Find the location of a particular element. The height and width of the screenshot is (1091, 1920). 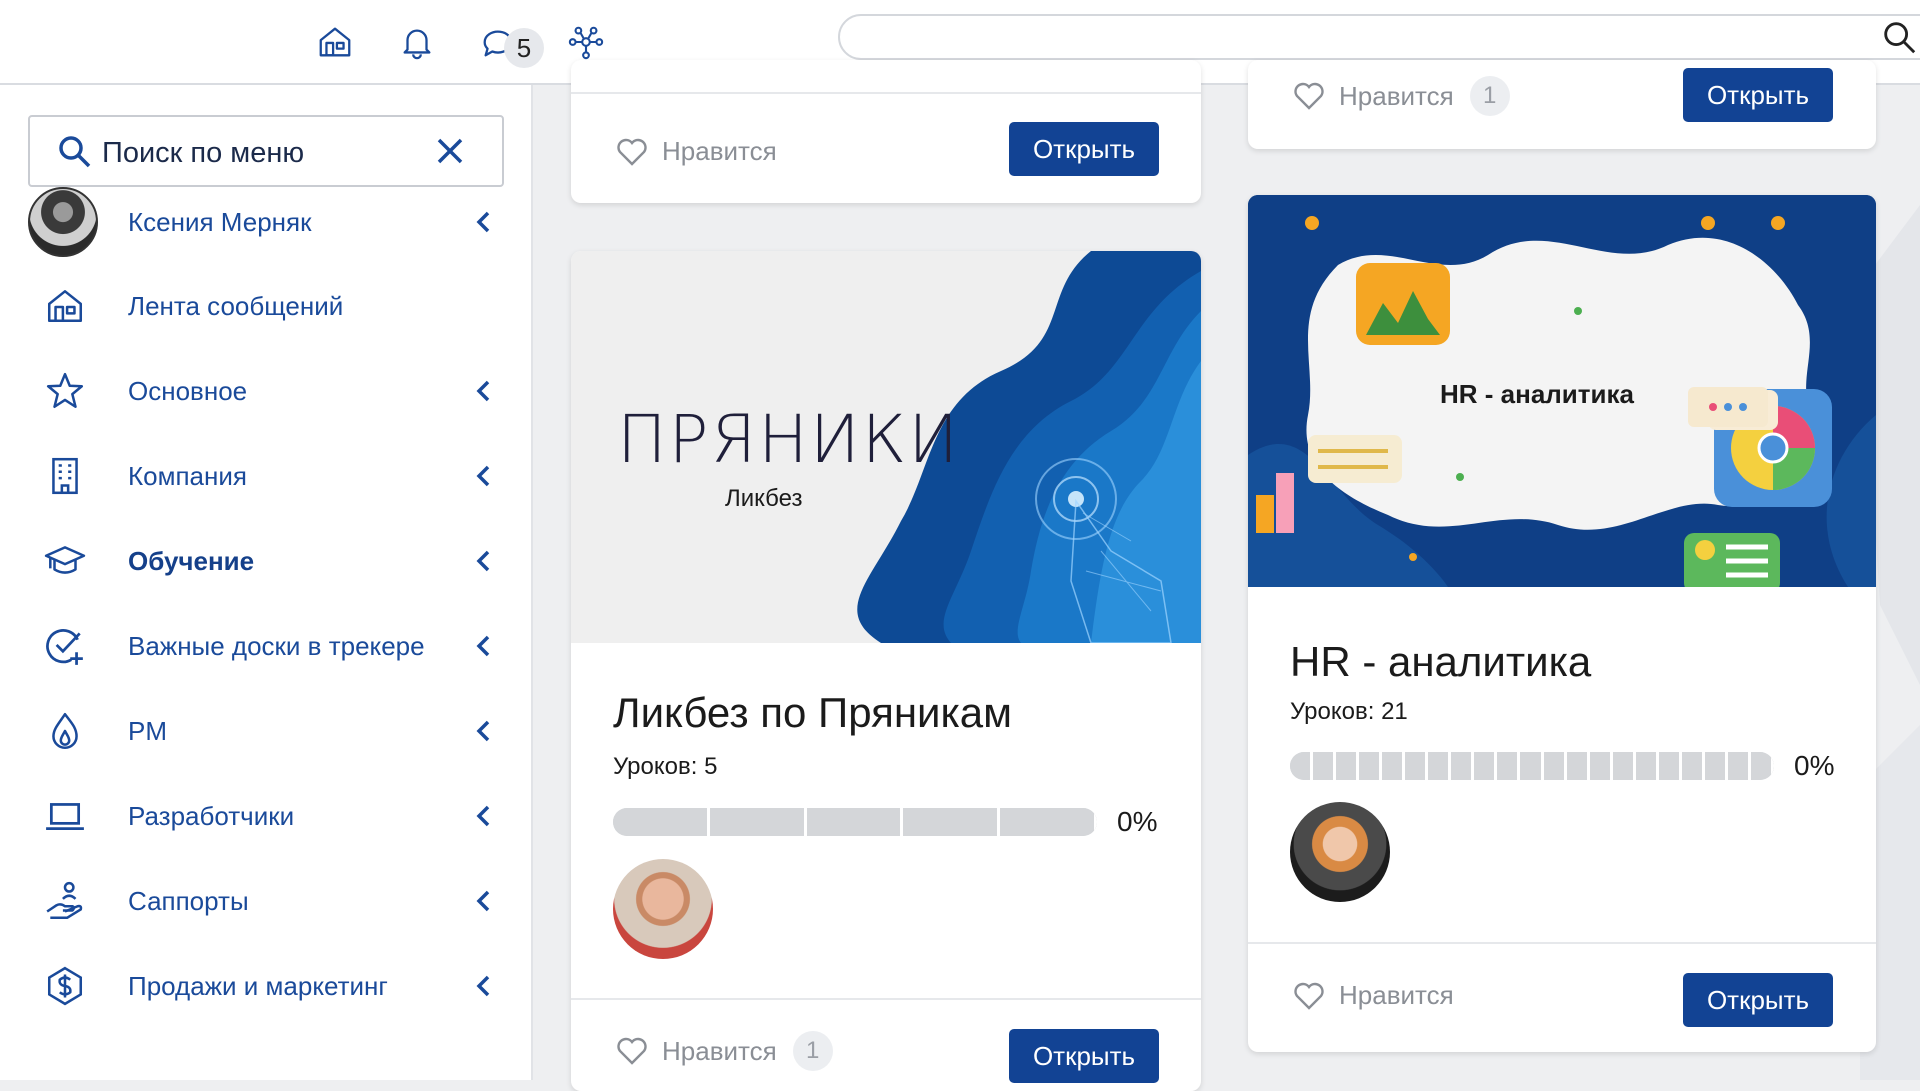

sidebar-item-label: Обучение is located at coordinates (191, 560).